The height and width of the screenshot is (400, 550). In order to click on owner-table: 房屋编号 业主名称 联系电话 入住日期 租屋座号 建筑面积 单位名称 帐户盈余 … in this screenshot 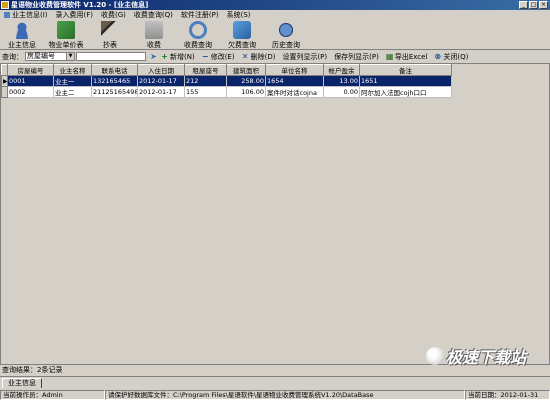, I will do `click(226, 81)`.